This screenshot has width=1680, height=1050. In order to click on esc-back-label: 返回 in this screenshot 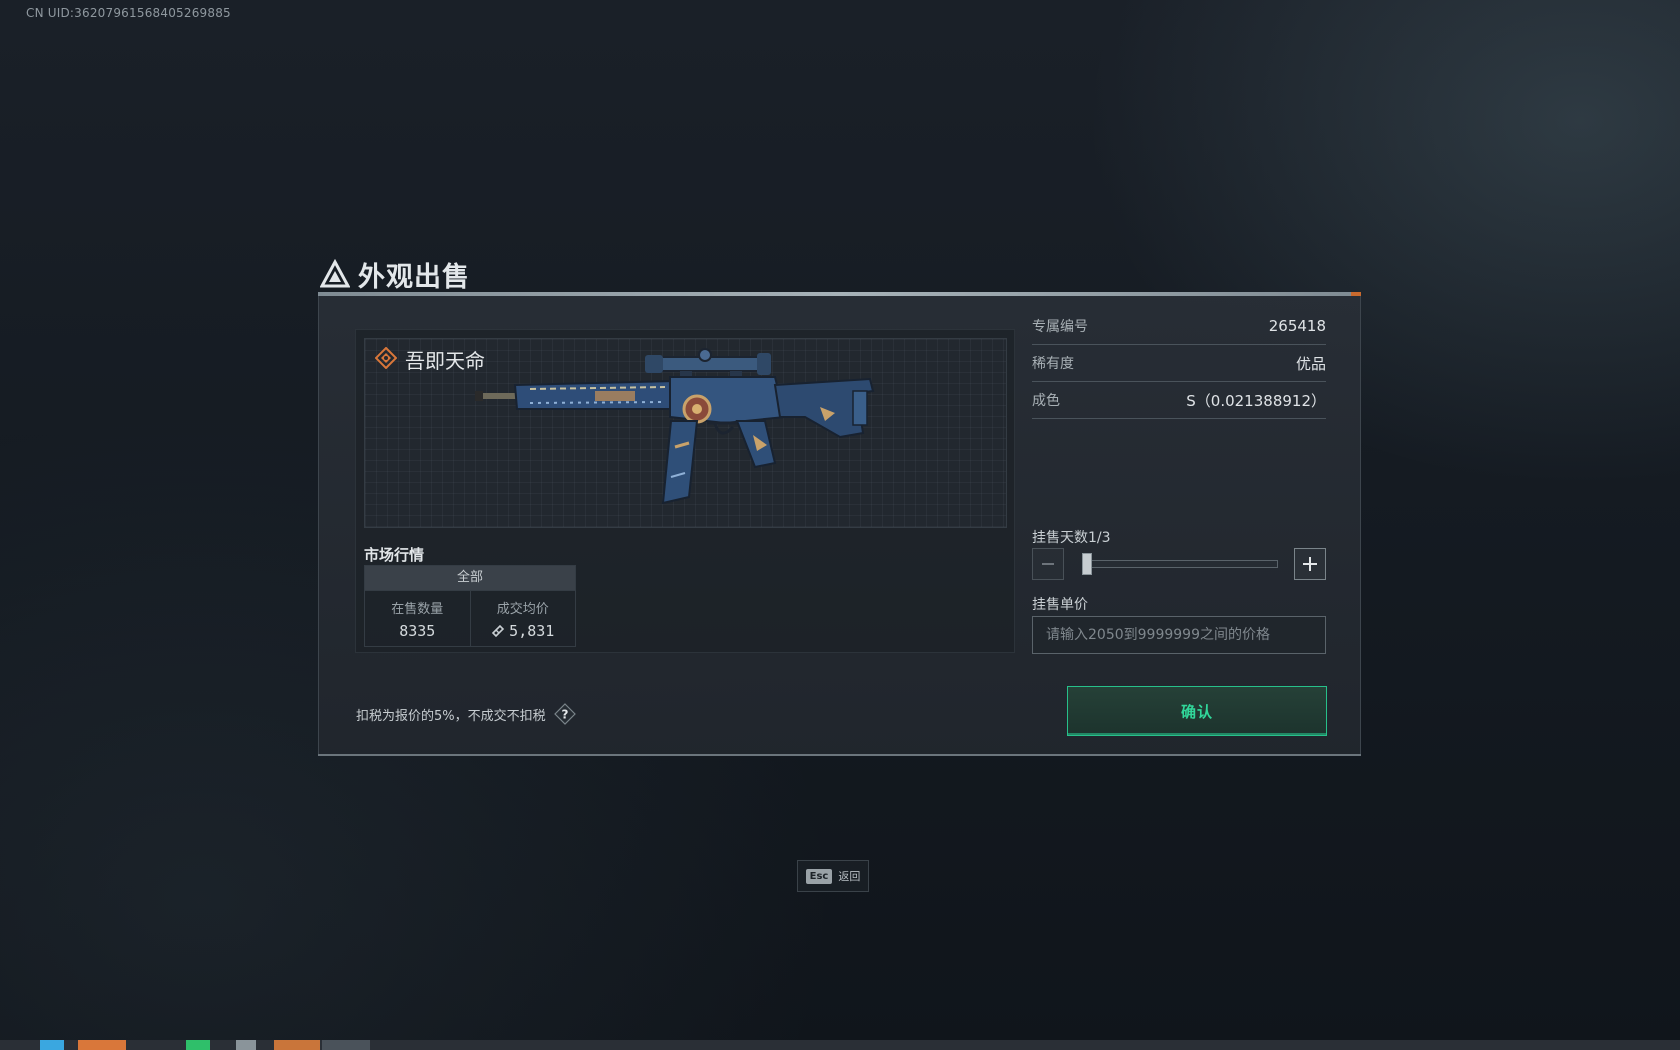, I will do `click(849, 876)`.